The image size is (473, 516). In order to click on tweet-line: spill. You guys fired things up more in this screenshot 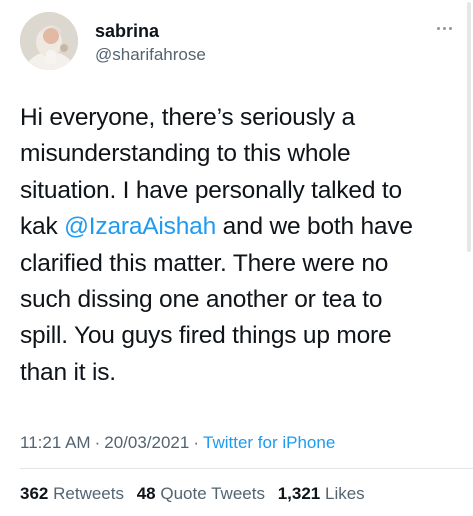, I will do `click(206, 336)`.